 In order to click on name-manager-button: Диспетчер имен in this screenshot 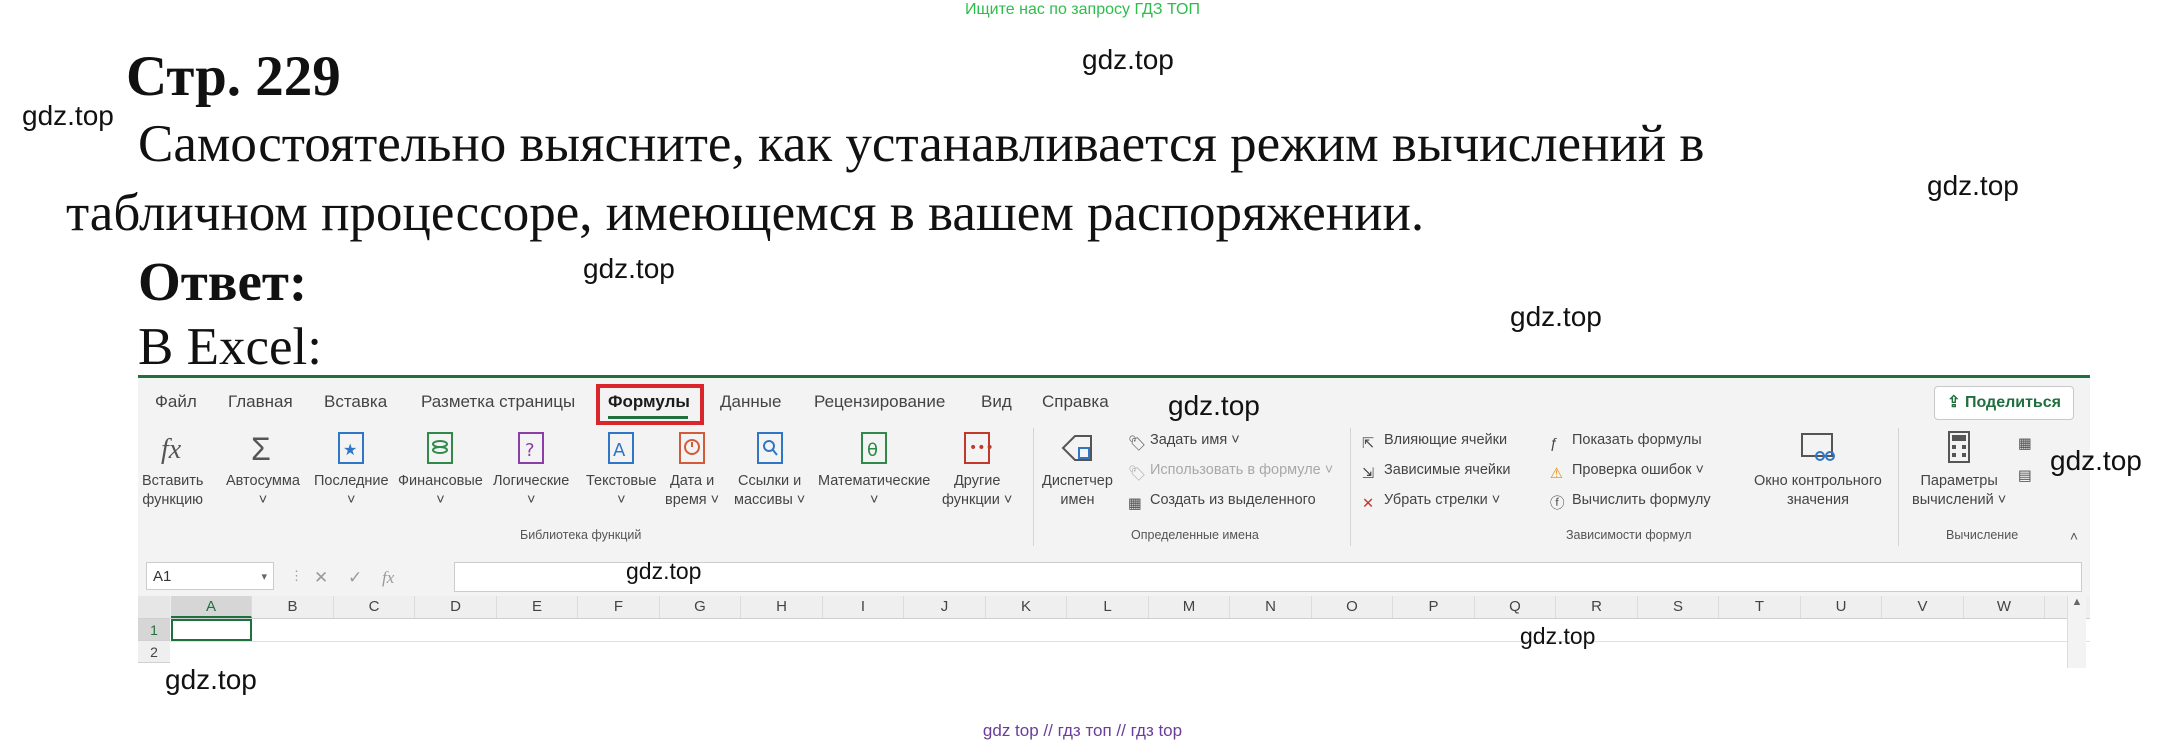, I will do `click(1077, 469)`.